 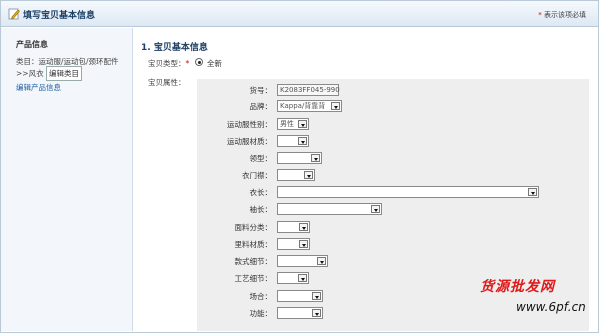 What do you see at coordinates (199, 62) in the screenshot?
I see `item-type-new-radio` at bounding box center [199, 62].